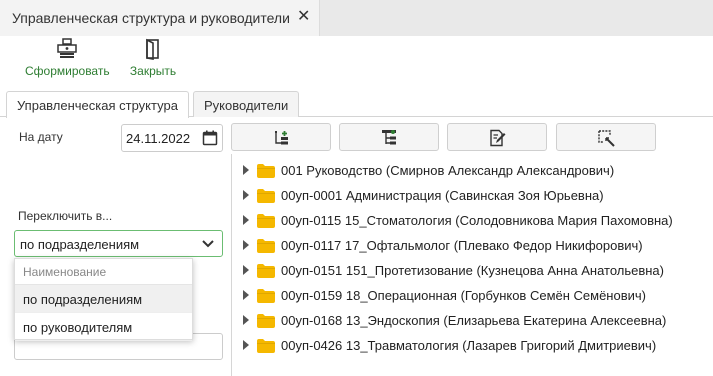 The width and height of the screenshot is (713, 376). Describe the element at coordinates (356, 104) in the screenshot. I see `tab-strip: Управленческая структура Руководители` at that location.